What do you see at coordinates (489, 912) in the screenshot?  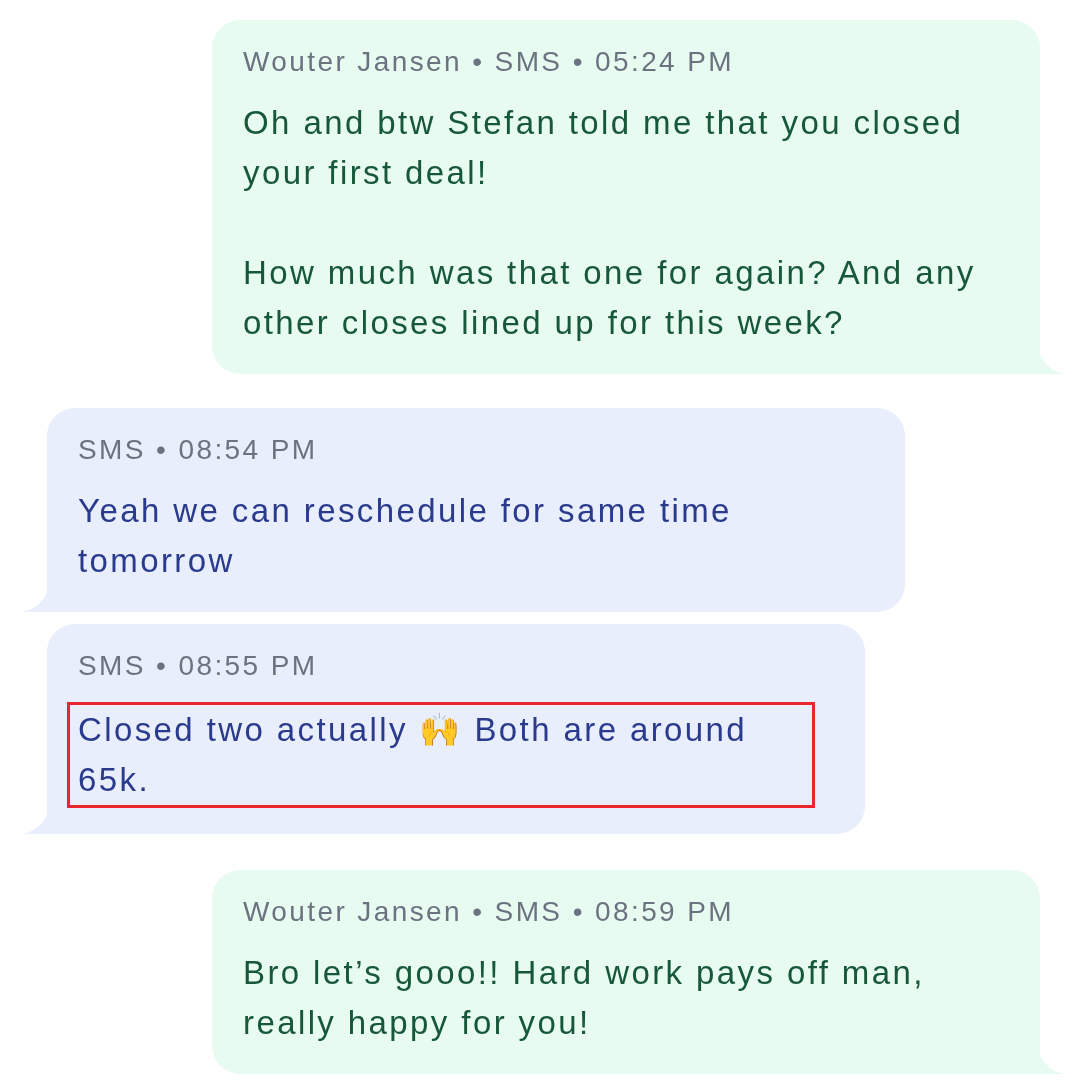 I see `message-meta: Wouter Jansen • SMS • 08:59 PM` at bounding box center [489, 912].